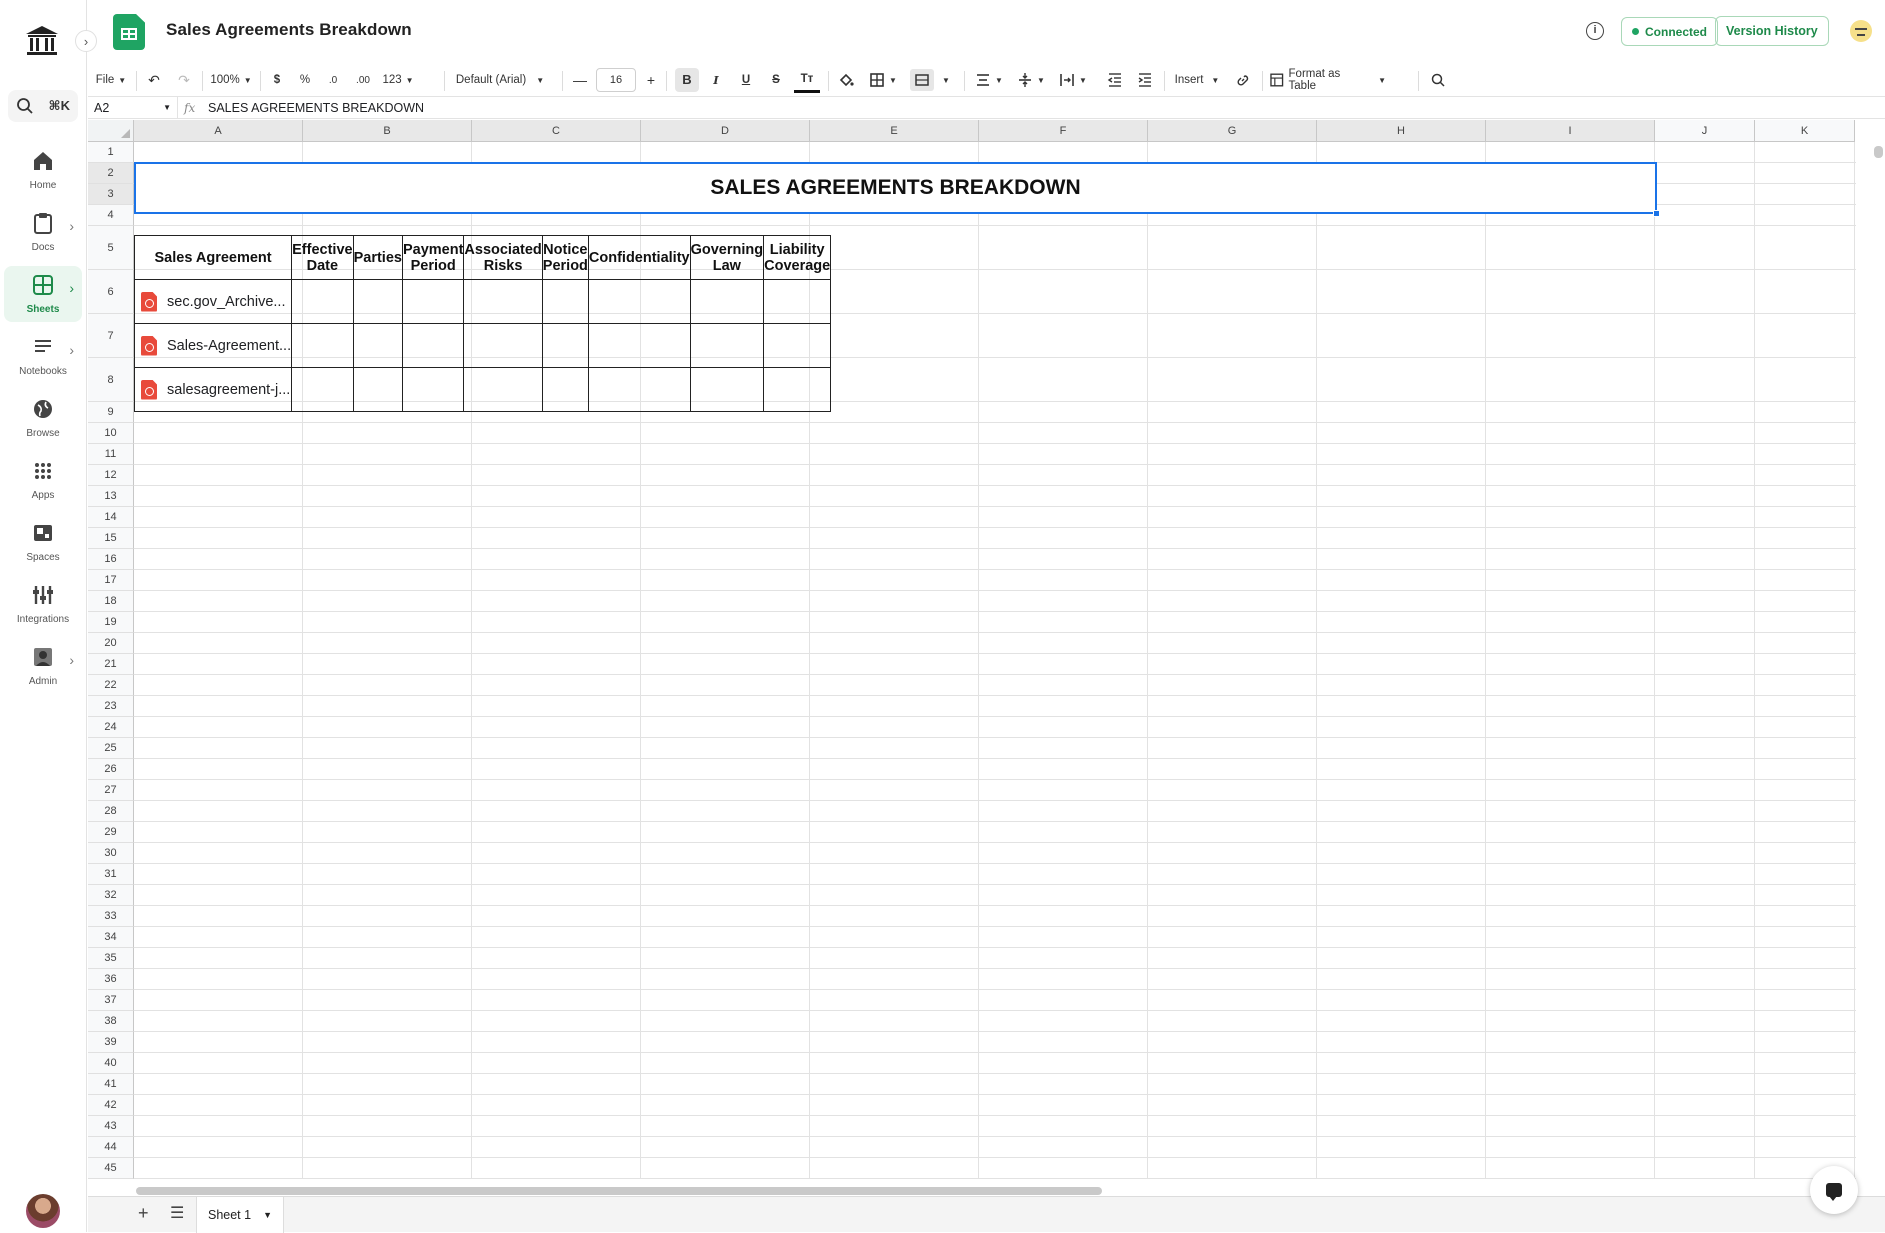 This screenshot has width=1885, height=1233. Describe the element at coordinates (111, 1168) in the screenshot. I see `row-header: 45` at that location.